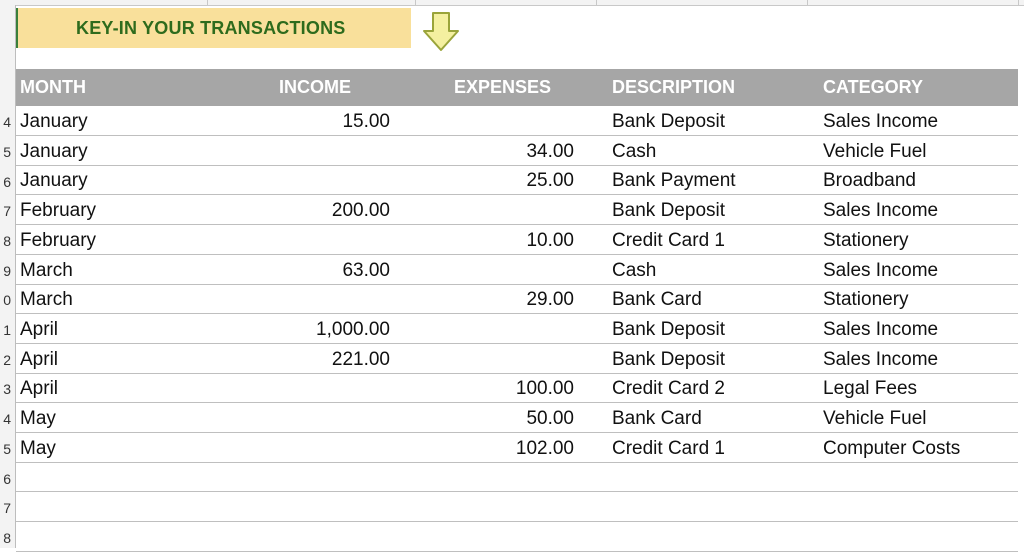 The height and width of the screenshot is (553, 1024). Describe the element at coordinates (278, 359) in the screenshot. I see `cell-income: 221.00` at that location.